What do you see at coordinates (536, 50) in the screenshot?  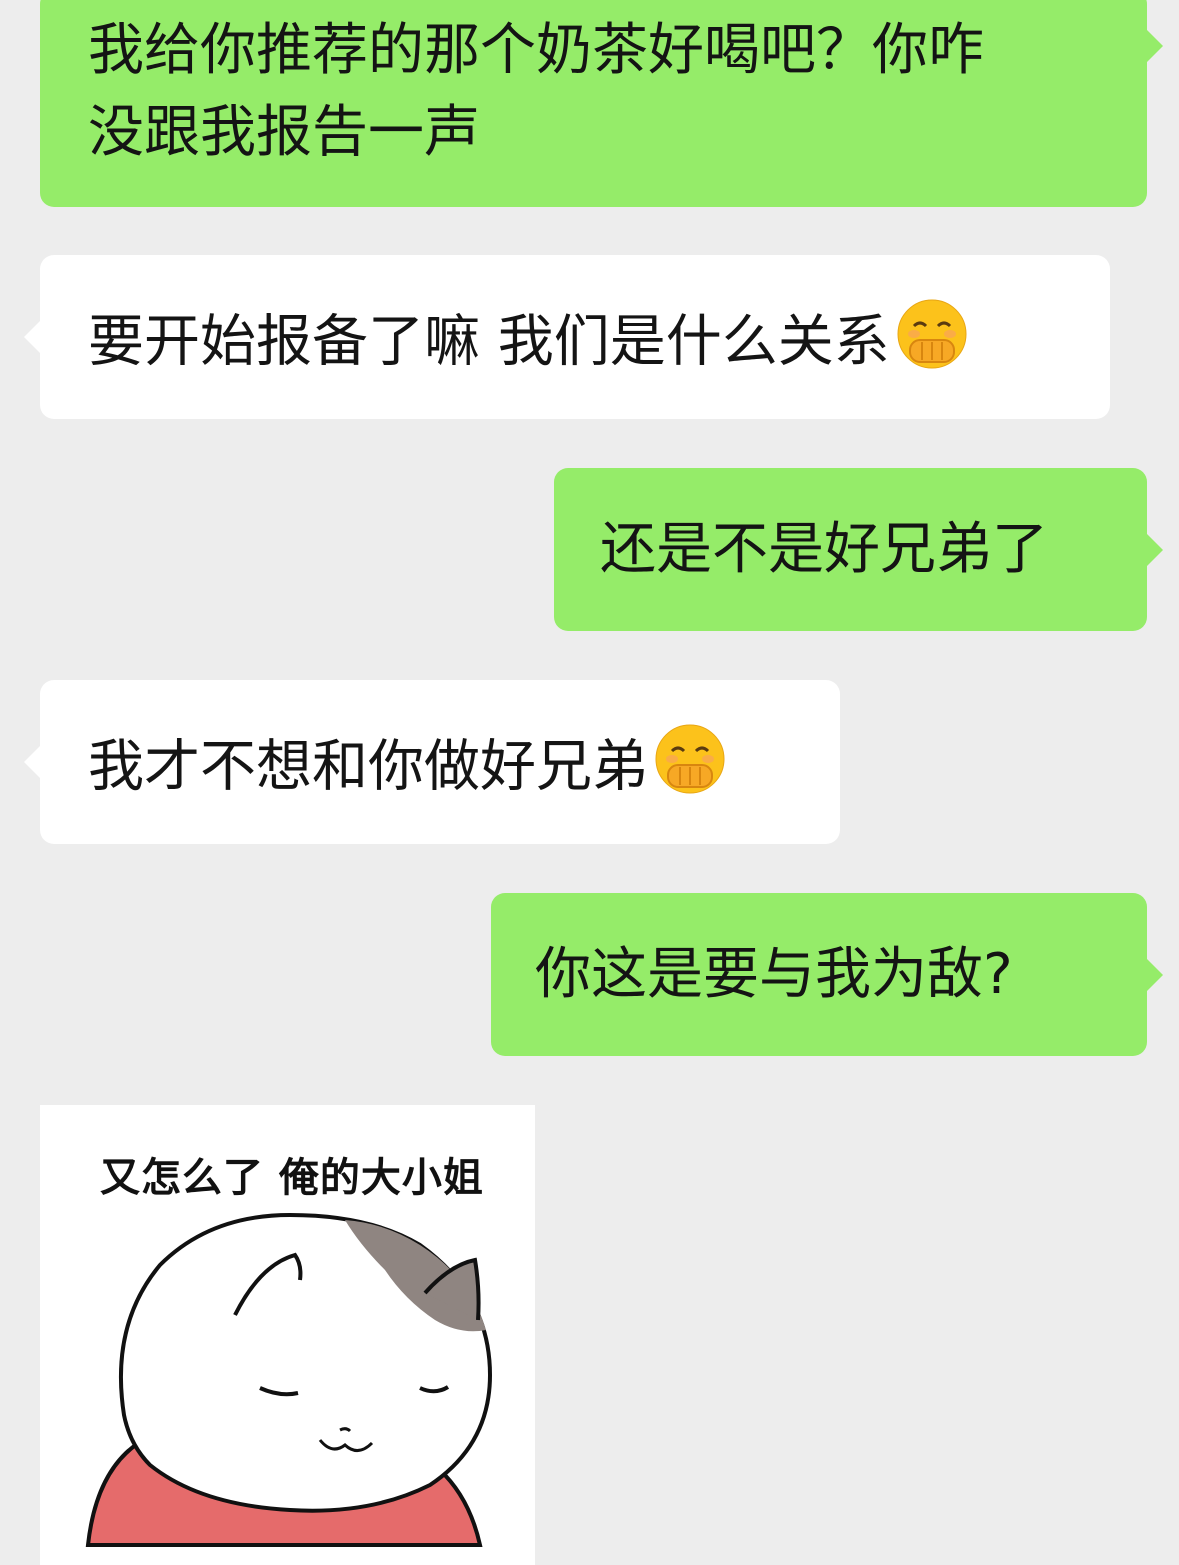 I see `message-line: 我给你推荐的那个奶茶好喝吧？你咋` at bounding box center [536, 50].